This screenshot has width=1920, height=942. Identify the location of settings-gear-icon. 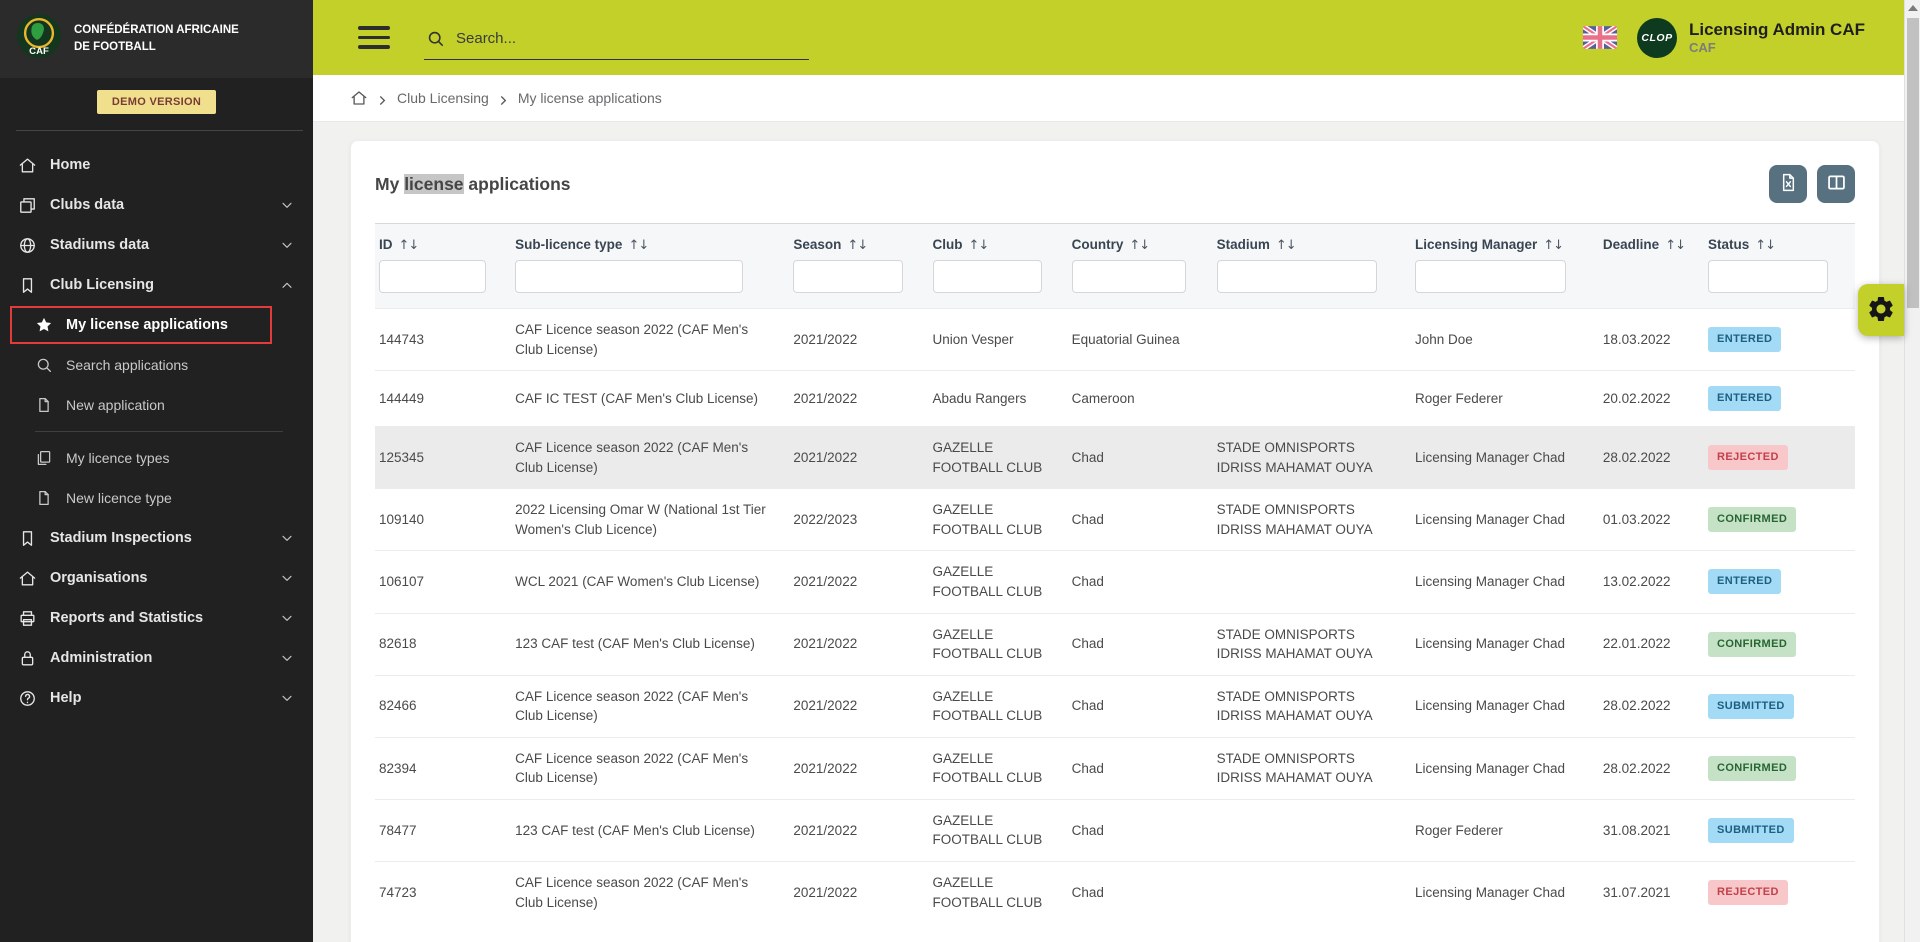
(1881, 310).